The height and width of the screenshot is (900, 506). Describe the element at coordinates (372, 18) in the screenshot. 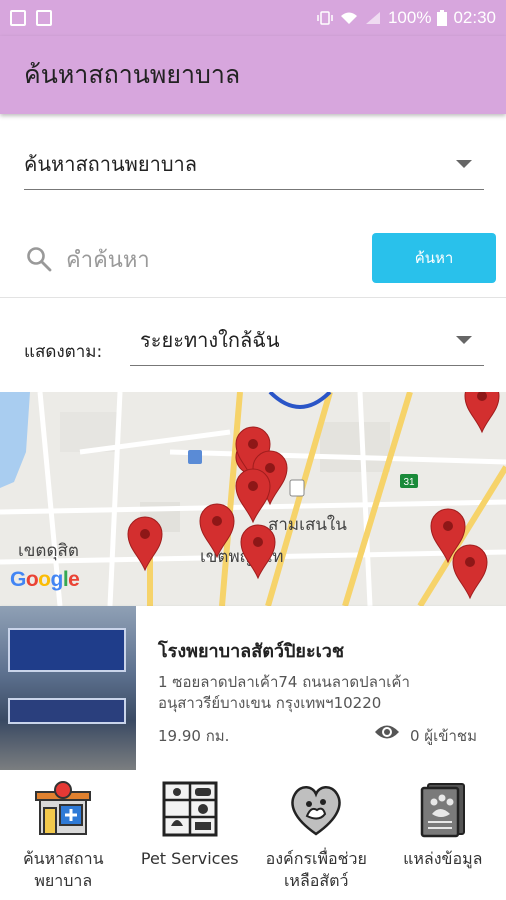

I see `signal-icon` at that location.